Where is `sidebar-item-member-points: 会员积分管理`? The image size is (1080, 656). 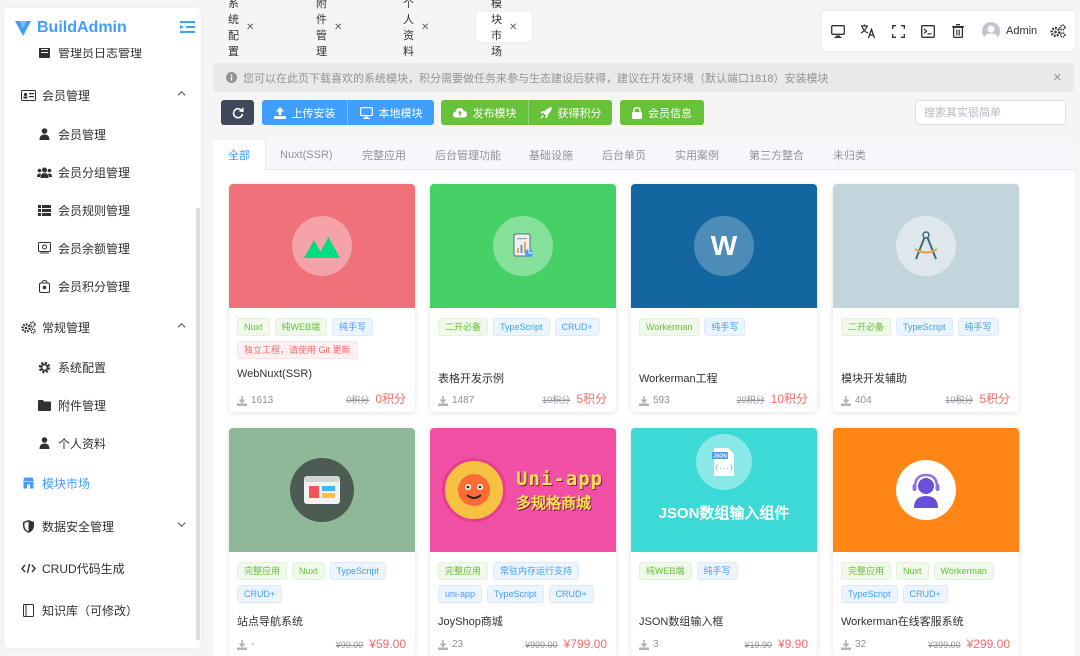 sidebar-item-member-points: 会员积分管理 is located at coordinates (102, 286).